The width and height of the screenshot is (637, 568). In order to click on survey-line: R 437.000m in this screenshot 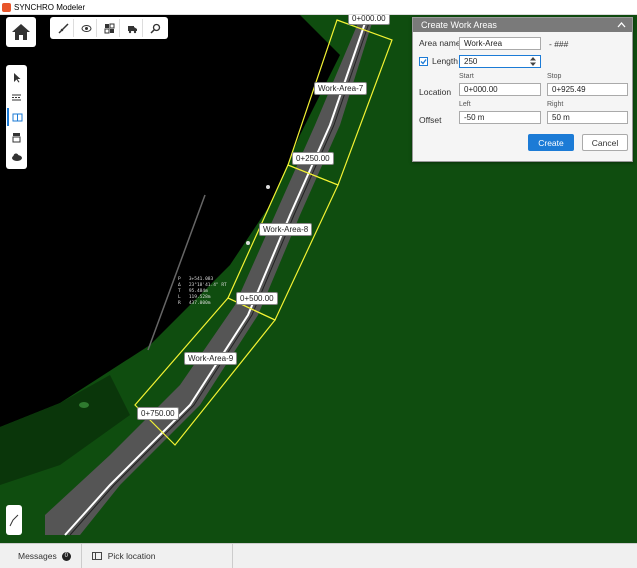, I will do `click(194, 303)`.